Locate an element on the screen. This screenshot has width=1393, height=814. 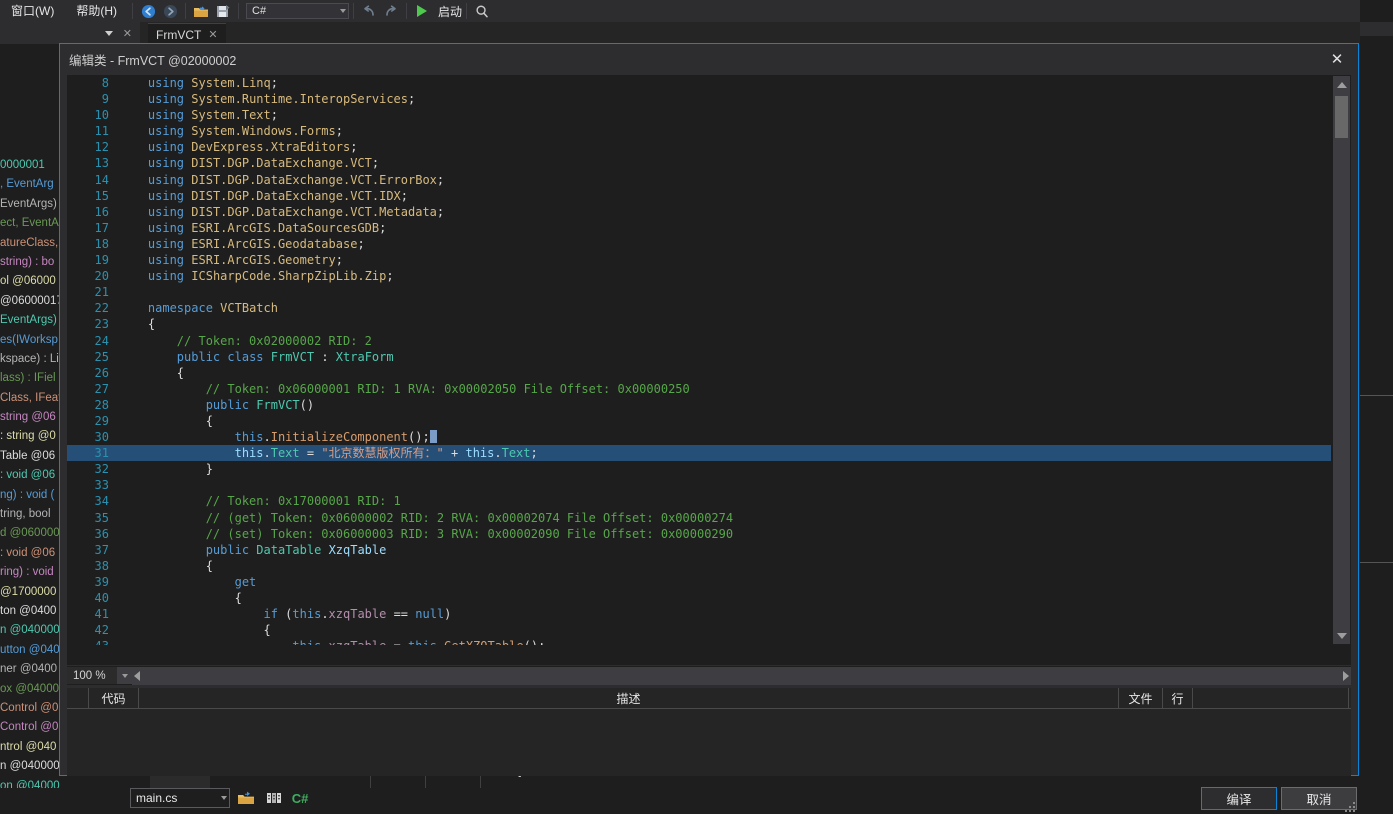
code-line: 20 using ICSharpCode.SharpZipLib.Zip; is located at coordinates (699, 276).